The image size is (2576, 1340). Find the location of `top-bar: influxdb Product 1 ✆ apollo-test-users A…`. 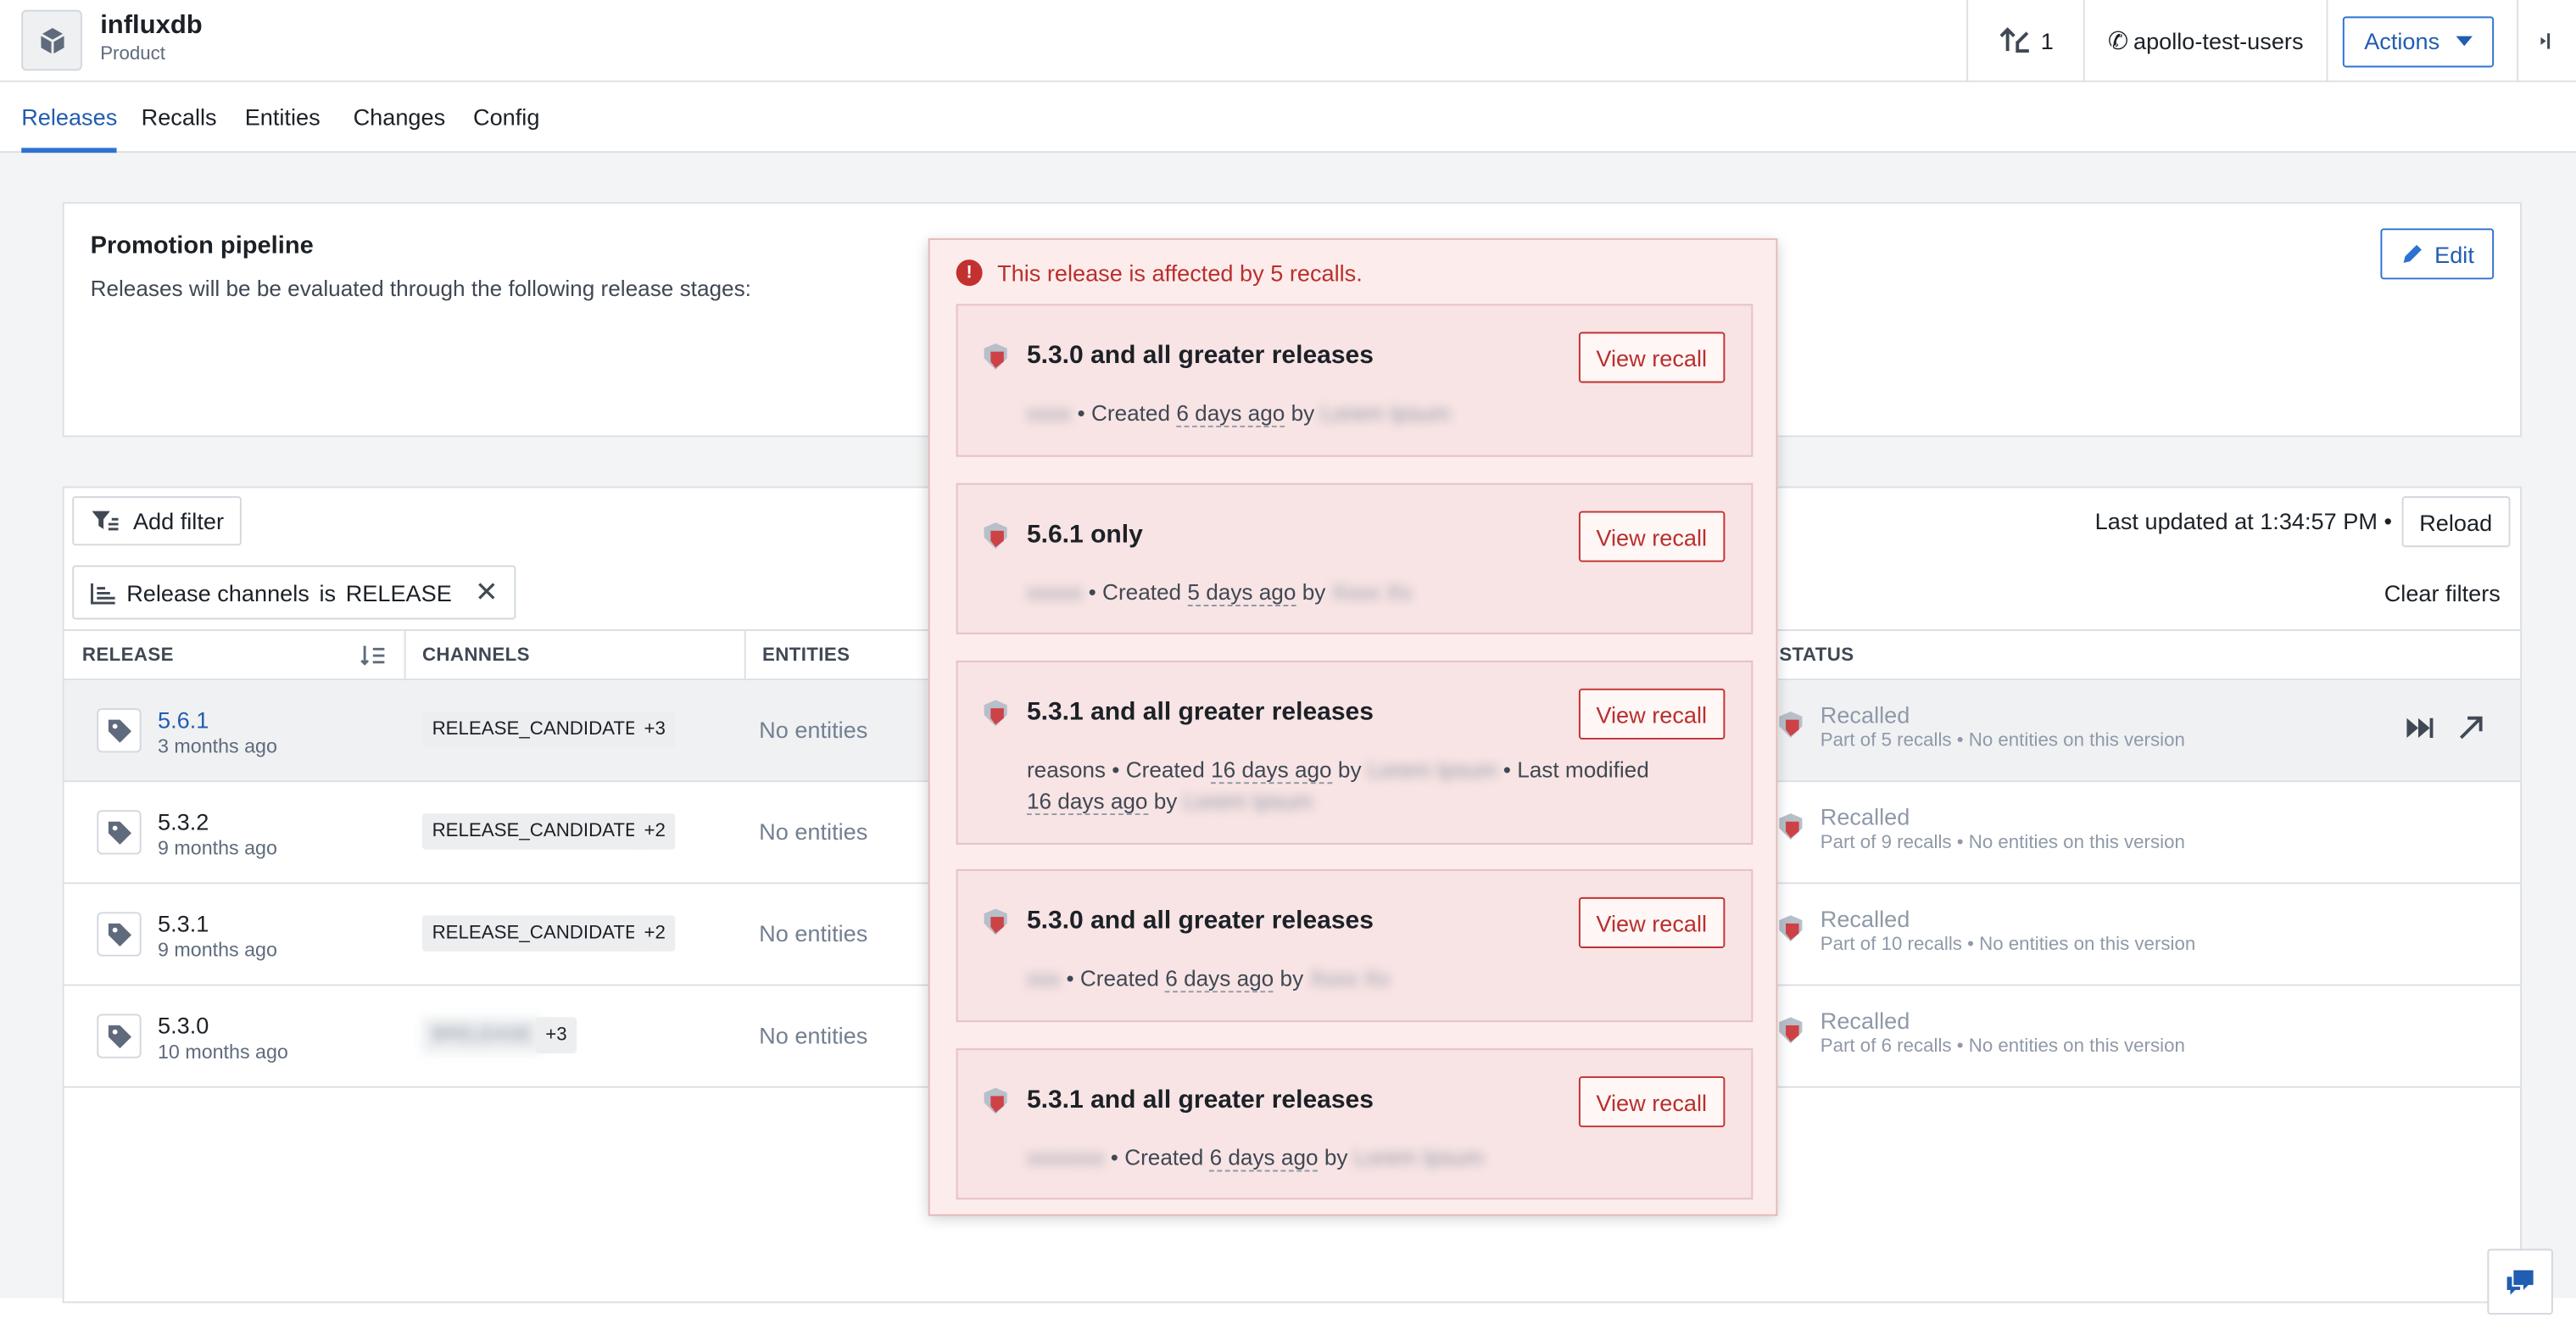

top-bar: influxdb Product 1 ✆ apollo-test-users A… is located at coordinates (1288, 41).